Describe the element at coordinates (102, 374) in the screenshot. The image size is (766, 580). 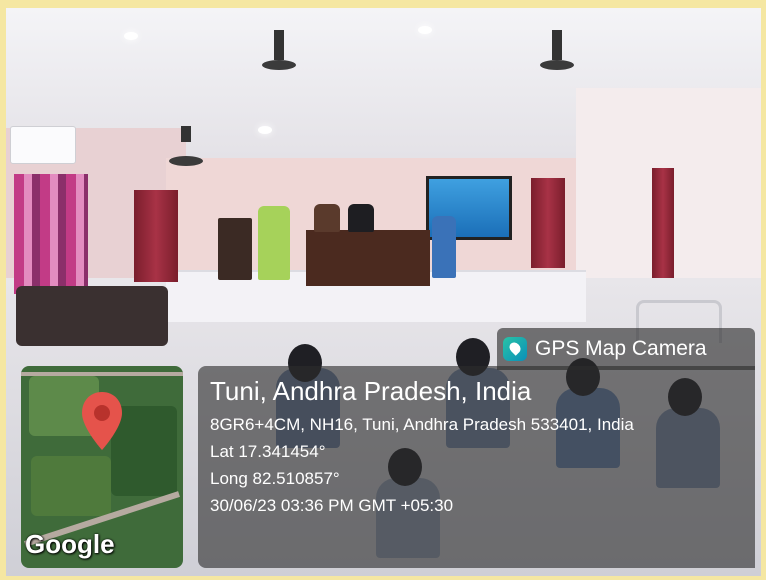
I see `map-road` at that location.